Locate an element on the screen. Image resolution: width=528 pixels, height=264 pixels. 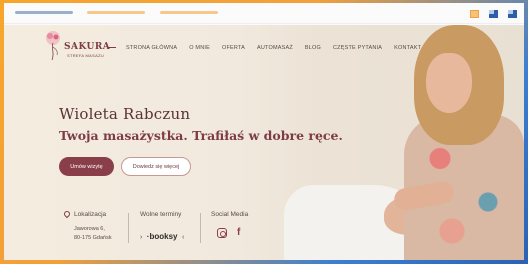
maximize-icon is located at coordinates (493, 14).